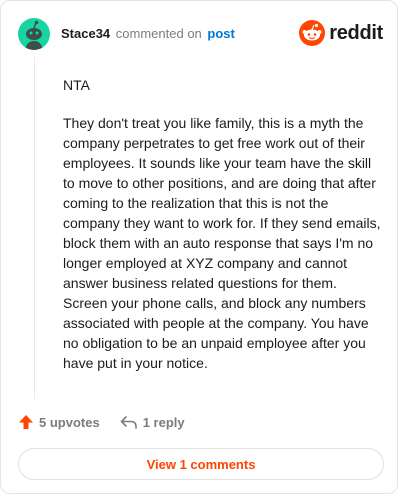 The height and width of the screenshot is (496, 400). What do you see at coordinates (158, 33) in the screenshot?
I see `commented-on-text: commented on` at bounding box center [158, 33].